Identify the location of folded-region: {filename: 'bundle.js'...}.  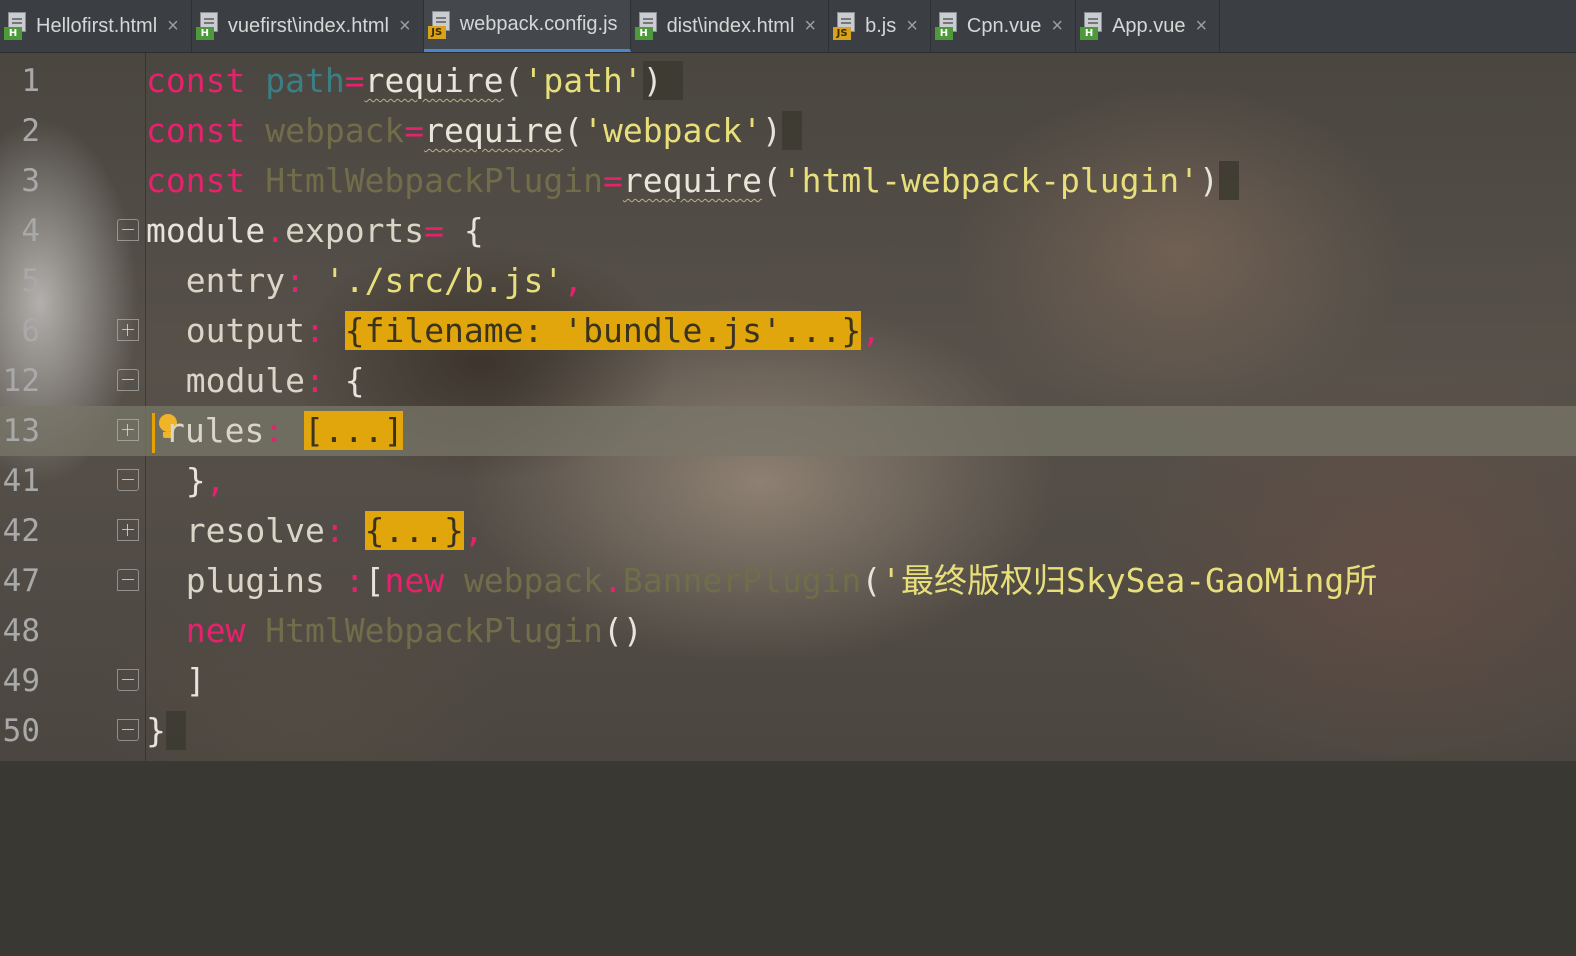
(603, 330).